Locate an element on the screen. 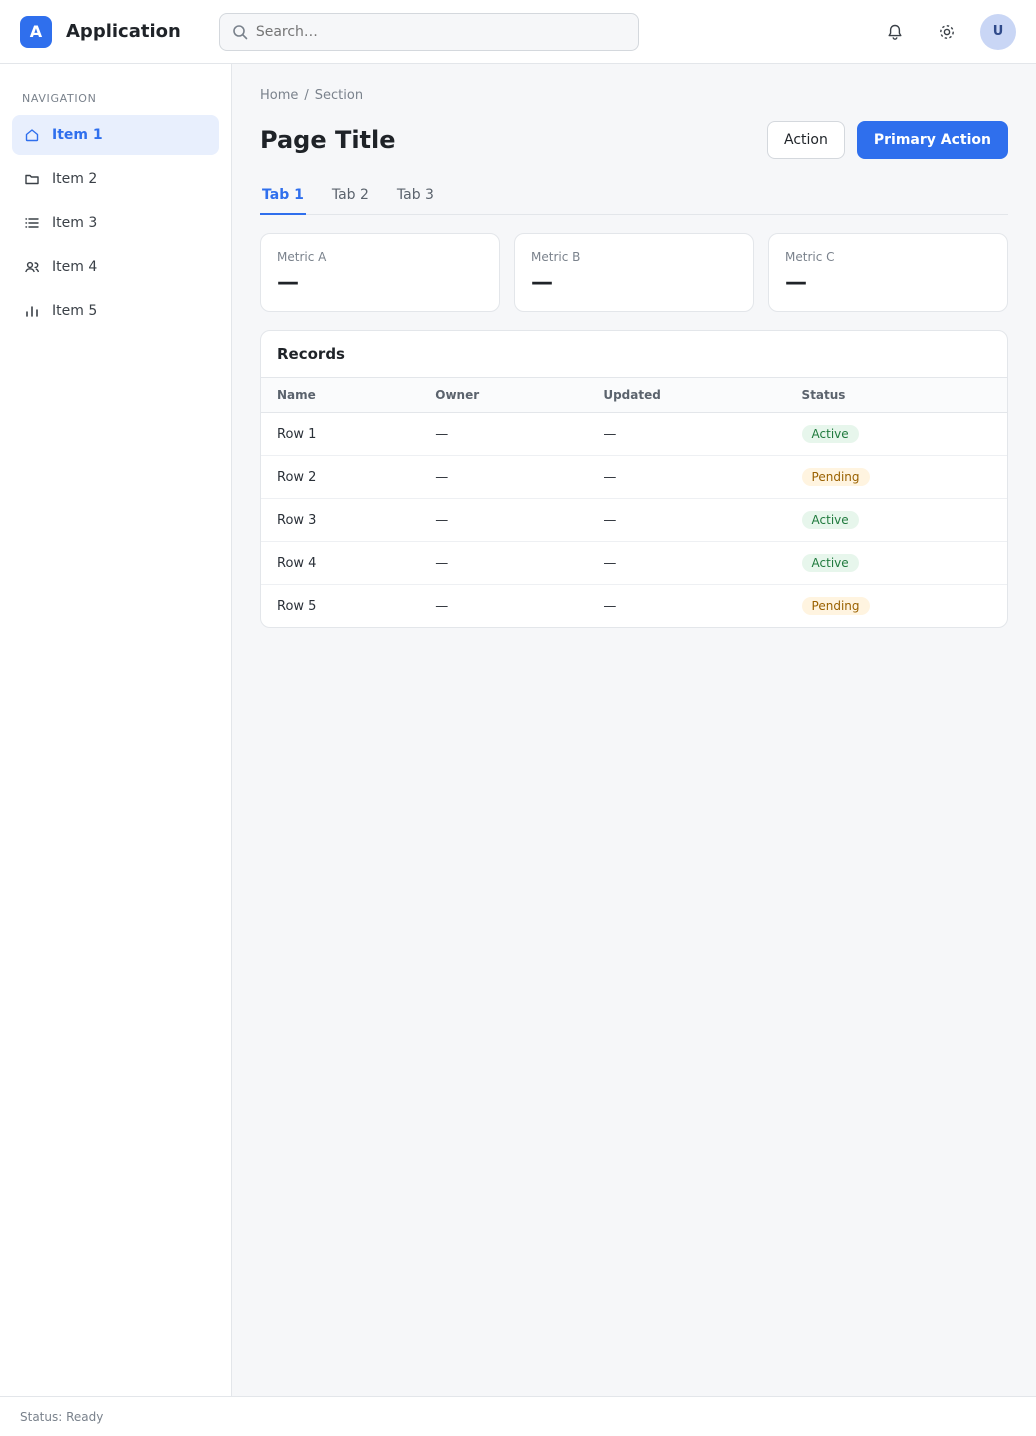  card-label: Metric A is located at coordinates (302, 257).